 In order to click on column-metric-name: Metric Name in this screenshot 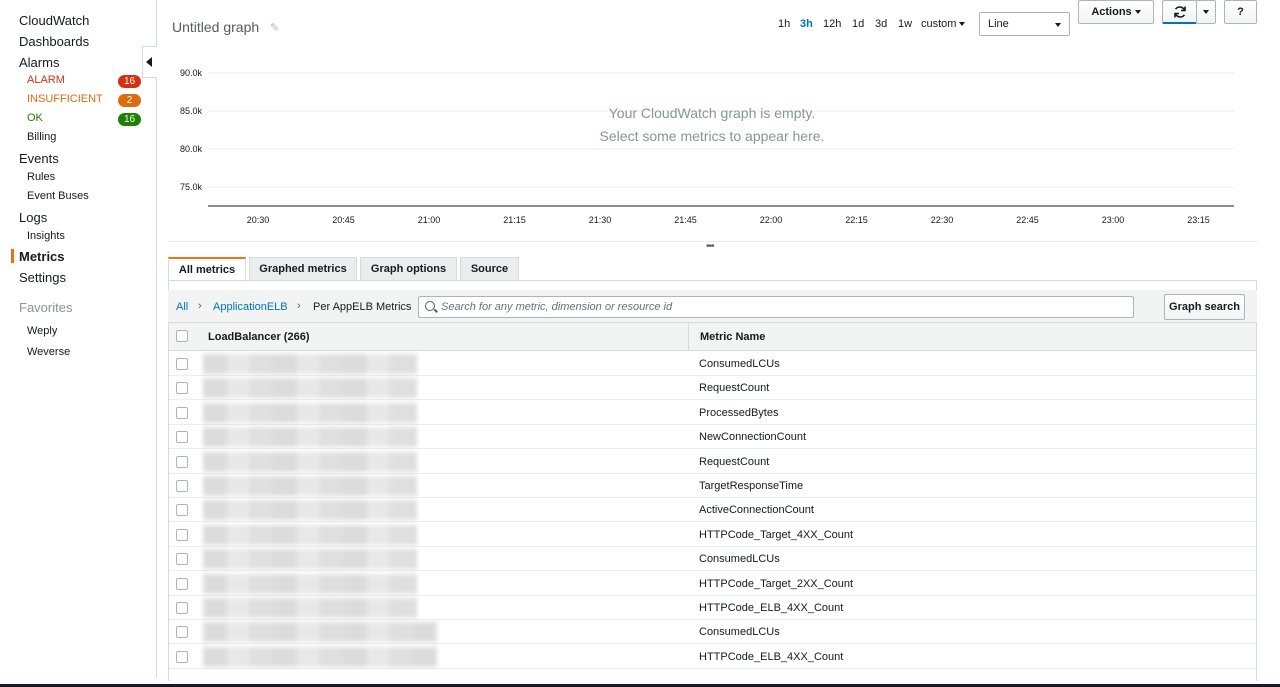, I will do `click(732, 337)`.